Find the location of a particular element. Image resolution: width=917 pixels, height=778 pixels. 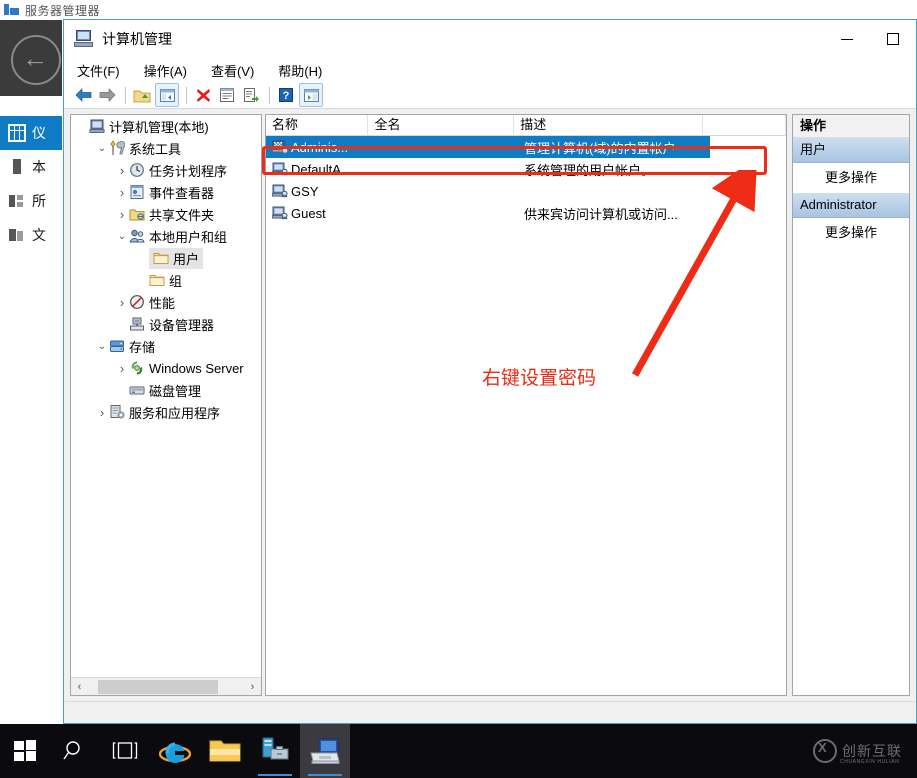

column-header-label: 描述 is located at coordinates (533, 124).